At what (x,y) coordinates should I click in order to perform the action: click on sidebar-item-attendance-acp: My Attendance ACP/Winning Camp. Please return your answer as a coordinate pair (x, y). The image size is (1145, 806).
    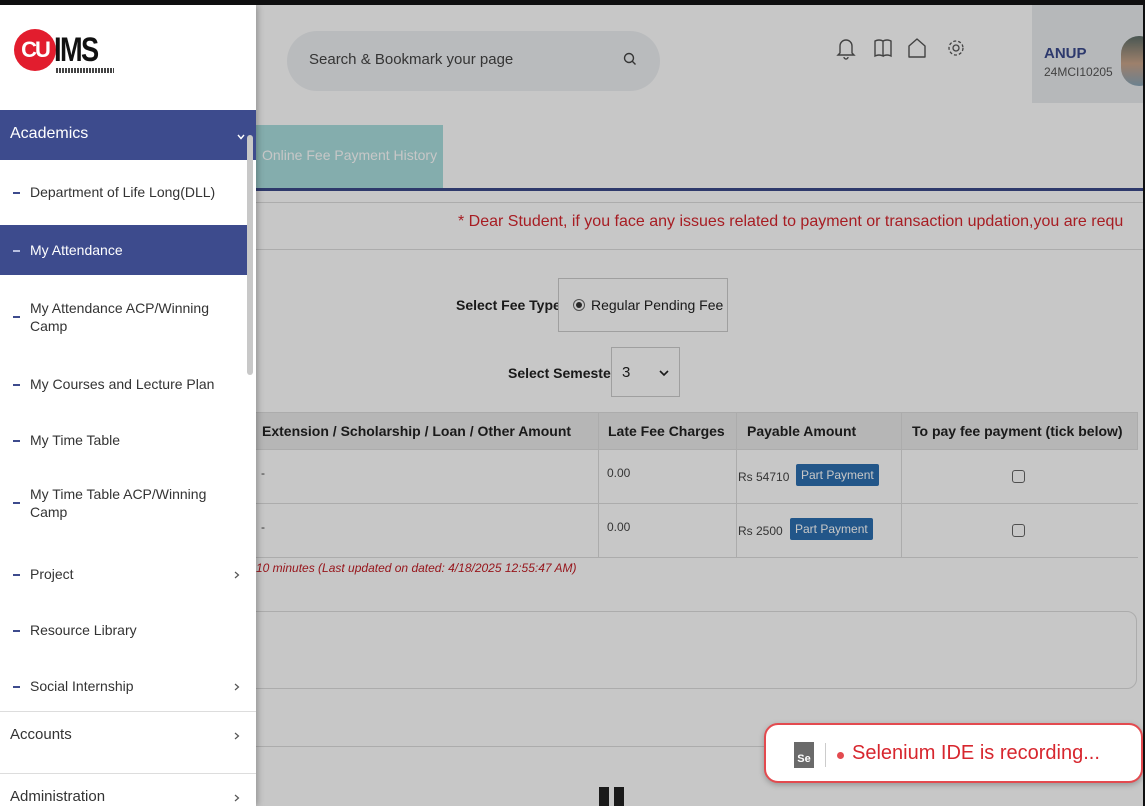
    Looking at the image, I should click on (124, 316).